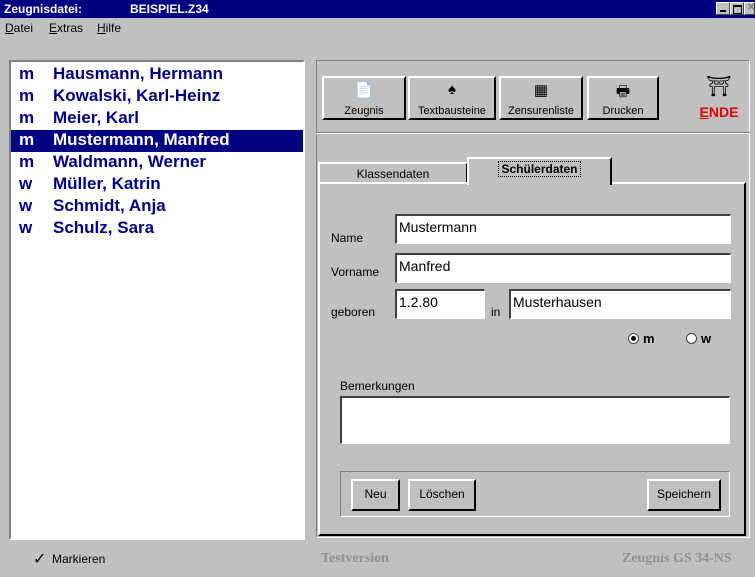 The height and width of the screenshot is (577, 755). I want to click on tab-schuelerdaten-label: Schülerdaten, so click(539, 169).